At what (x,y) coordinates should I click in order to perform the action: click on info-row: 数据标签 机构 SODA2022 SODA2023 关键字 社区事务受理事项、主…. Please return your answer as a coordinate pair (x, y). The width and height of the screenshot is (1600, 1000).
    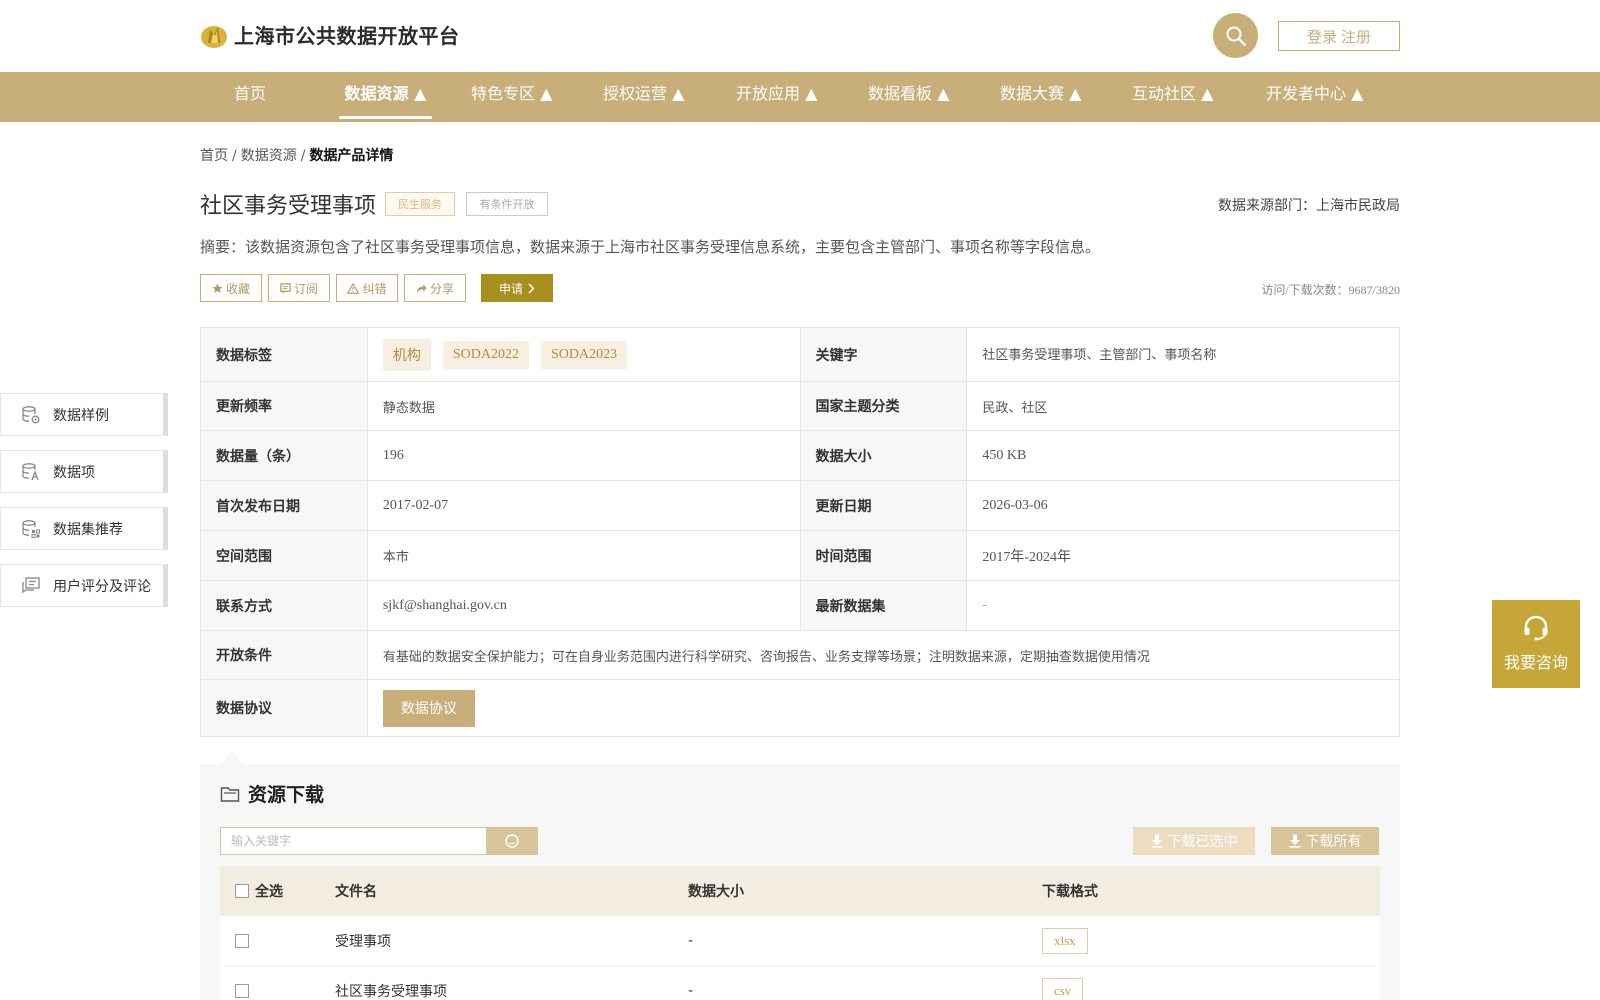
    Looking at the image, I should click on (800, 355).